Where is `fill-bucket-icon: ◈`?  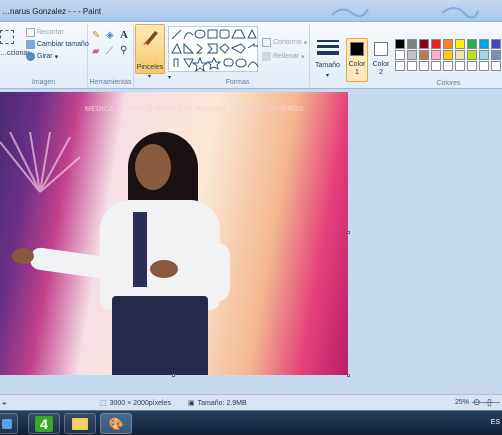 fill-bucket-icon: ◈ is located at coordinates (110, 35).